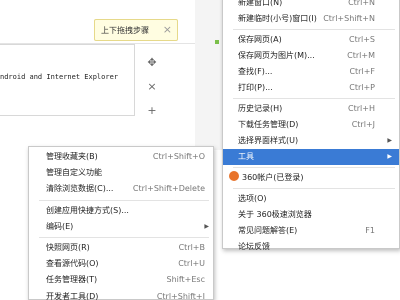 Image resolution: width=400 pixels, height=300 pixels. Describe the element at coordinates (121, 173) in the screenshot. I see `submenu-item-manage-custom-features: 管理自定义功能` at that location.